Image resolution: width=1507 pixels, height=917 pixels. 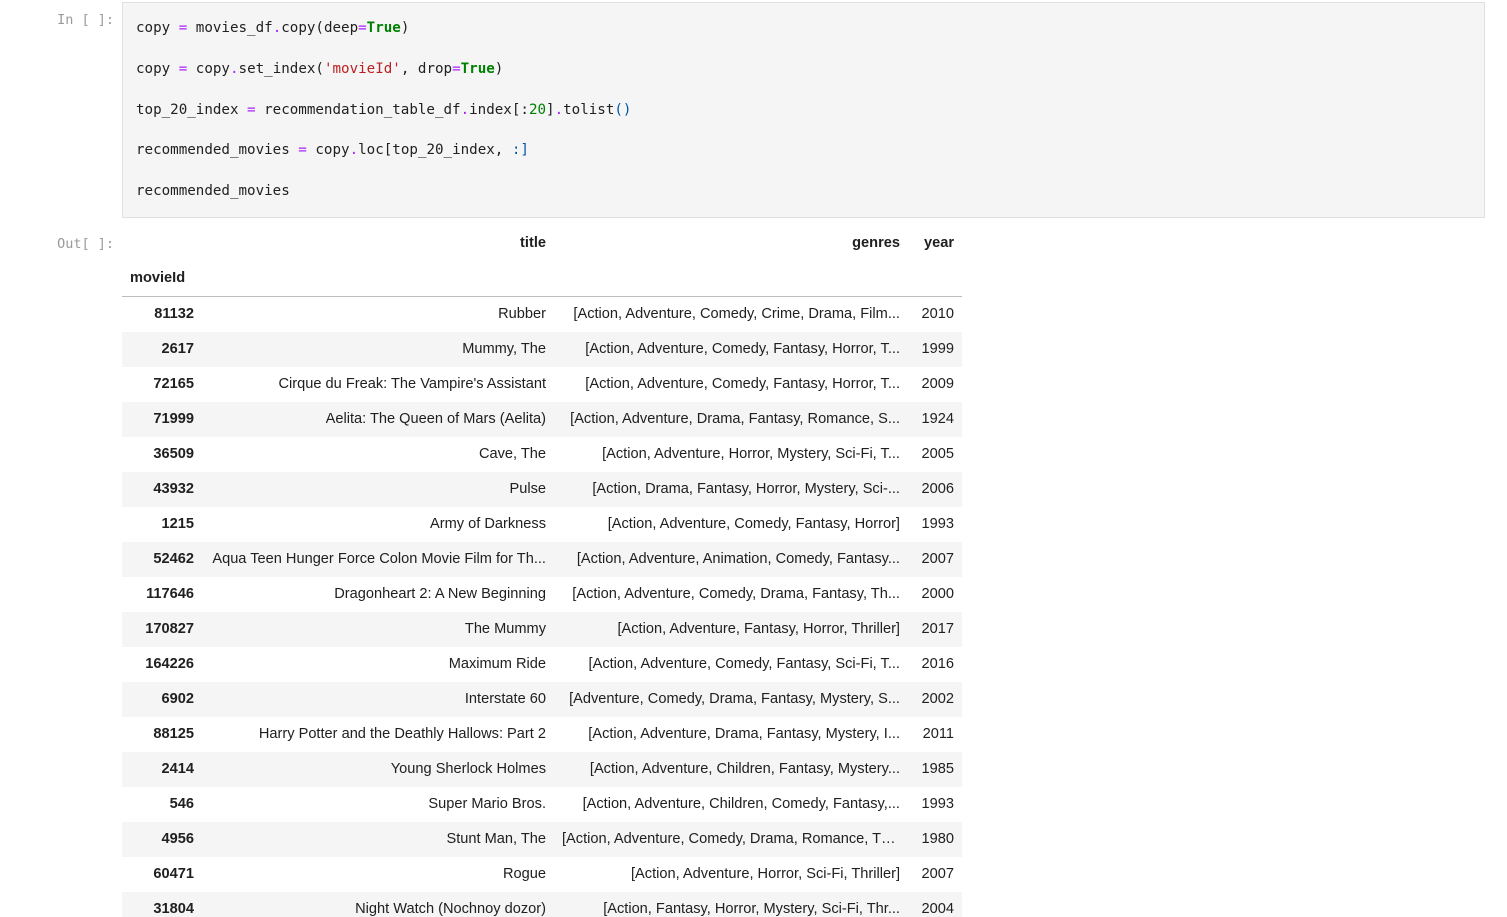 What do you see at coordinates (937, 454) in the screenshot?
I see `cell-year: 2005` at bounding box center [937, 454].